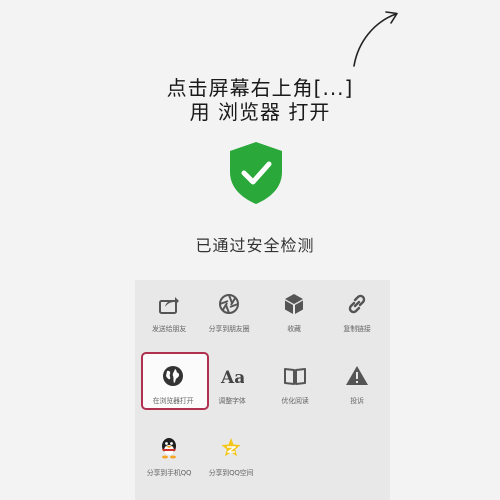 The image size is (500, 500). Describe the element at coordinates (375, 39) in the screenshot. I see `pointer-arrow-icon` at that location.